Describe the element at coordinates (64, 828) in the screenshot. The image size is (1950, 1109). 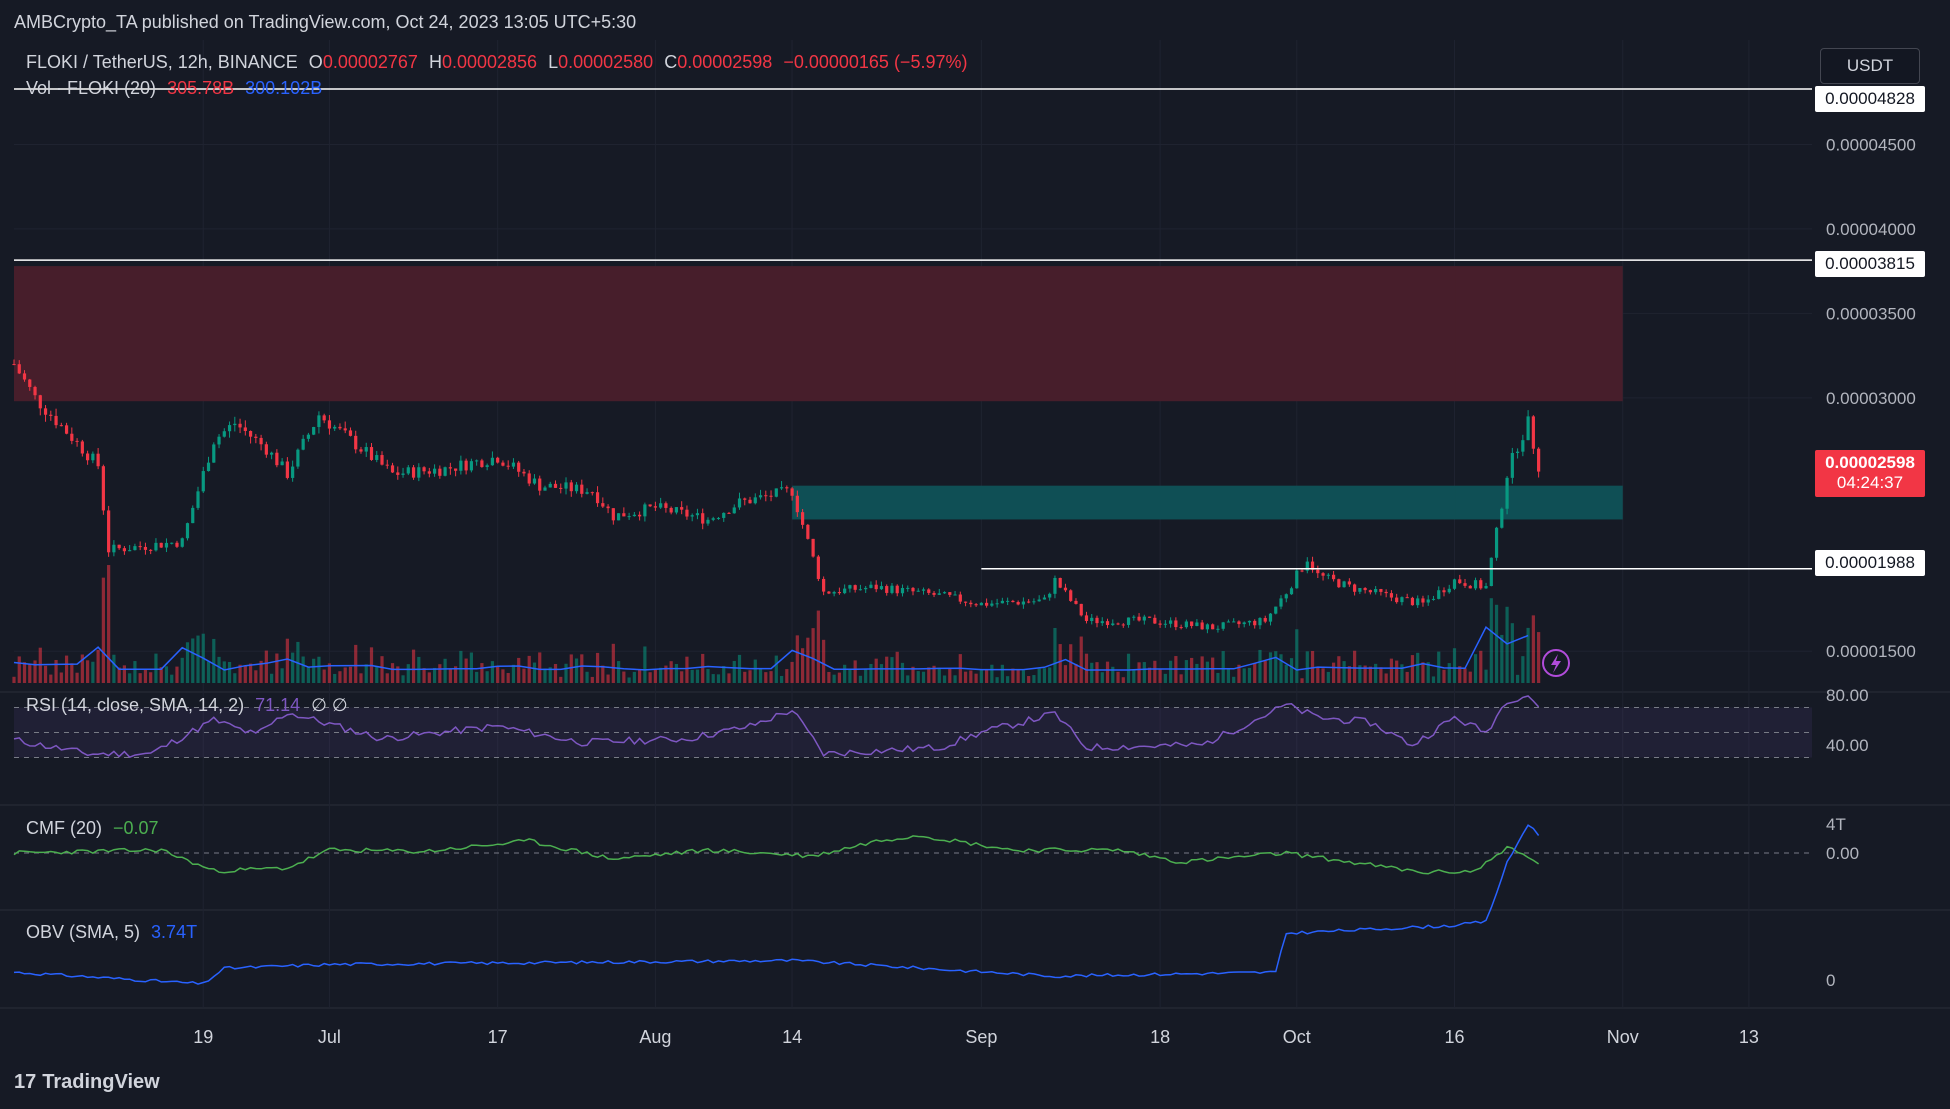
I see `cmf-label: CMF (20)` at that location.